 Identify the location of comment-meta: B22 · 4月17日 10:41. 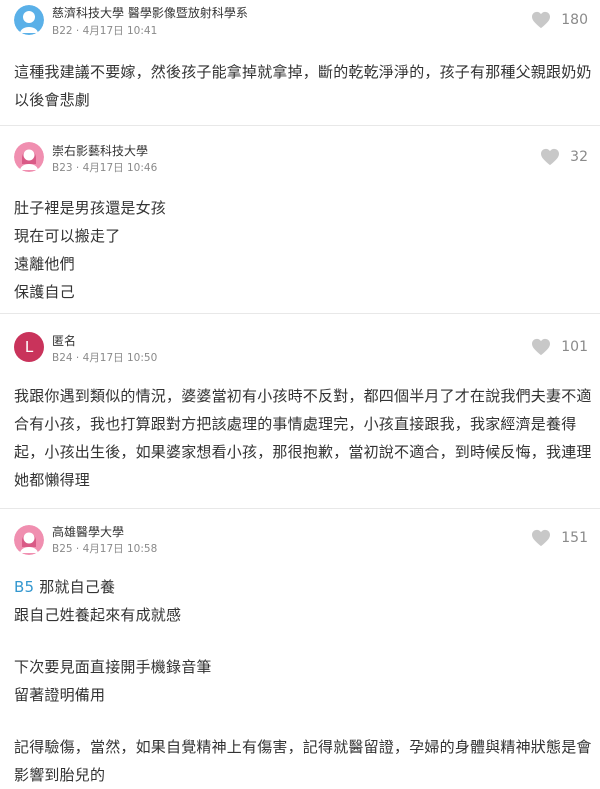
(104, 30).